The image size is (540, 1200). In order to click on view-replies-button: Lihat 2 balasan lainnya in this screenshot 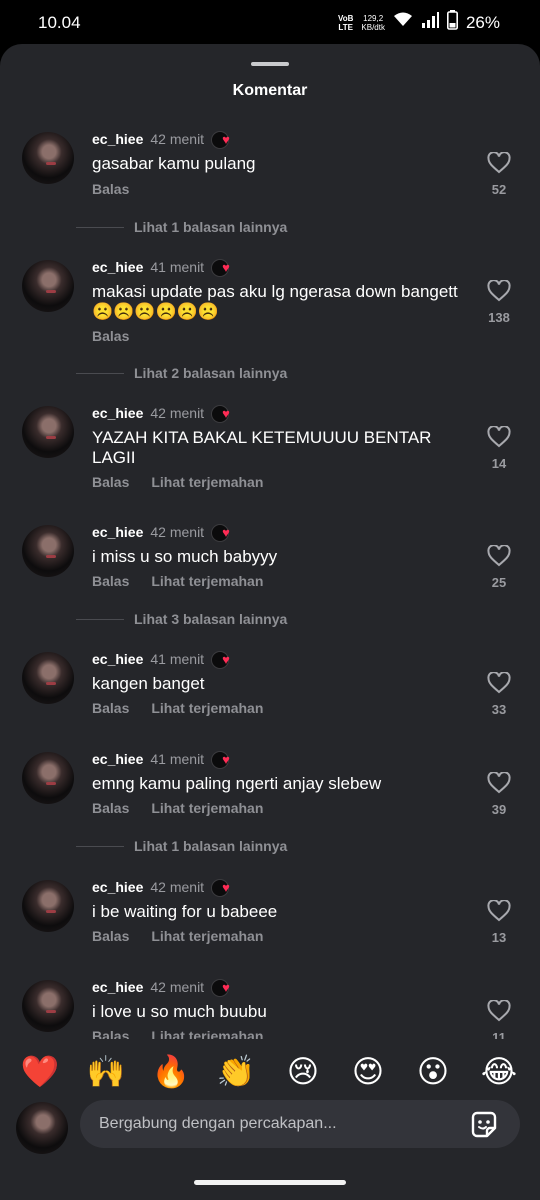, I will do `click(181, 373)`.